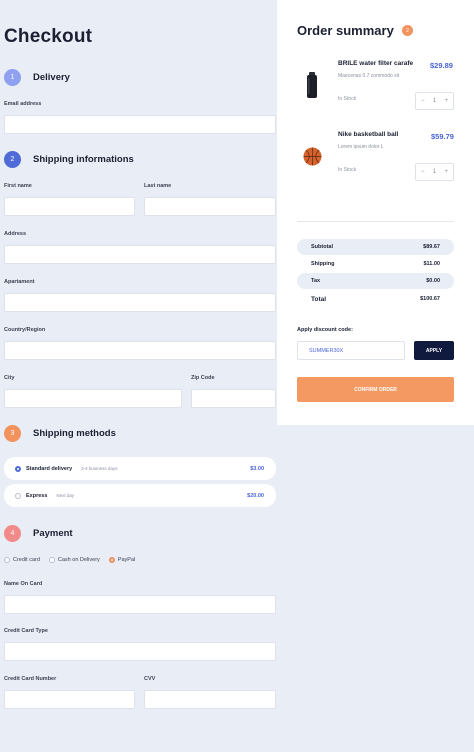  Describe the element at coordinates (140, 124) in the screenshot. I see `email-field` at that location.